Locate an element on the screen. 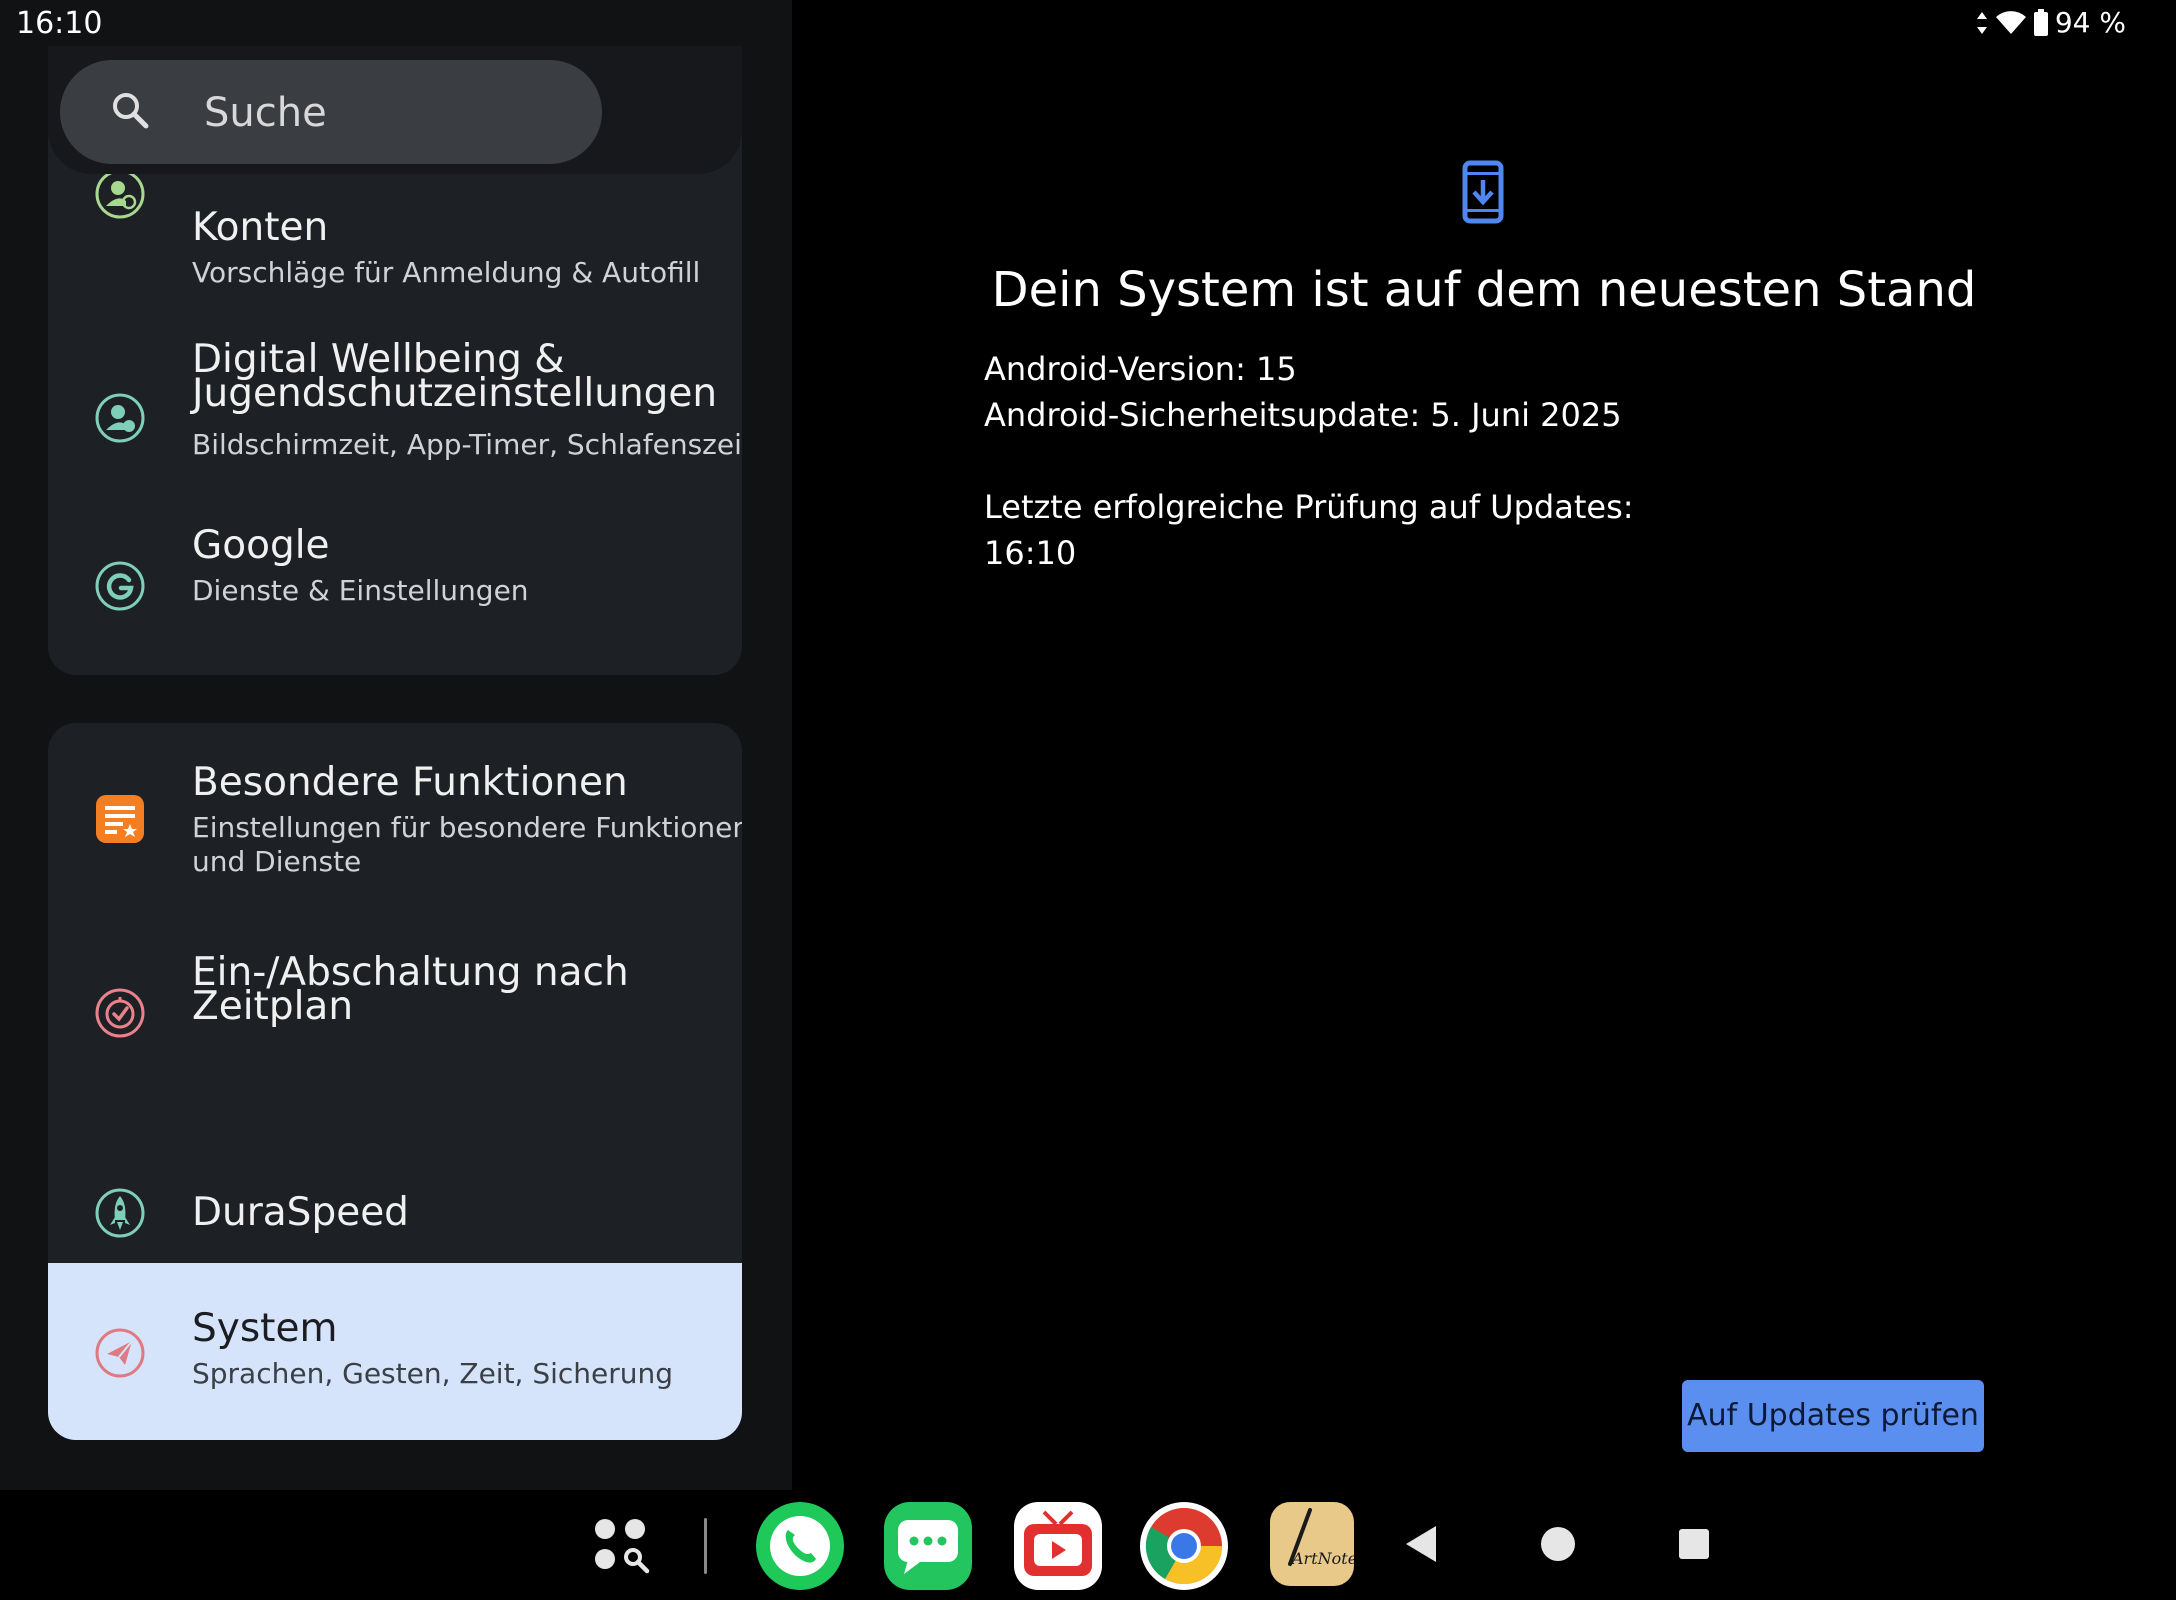 The width and height of the screenshot is (2176, 1600). special-features-icon is located at coordinates (120, 819).